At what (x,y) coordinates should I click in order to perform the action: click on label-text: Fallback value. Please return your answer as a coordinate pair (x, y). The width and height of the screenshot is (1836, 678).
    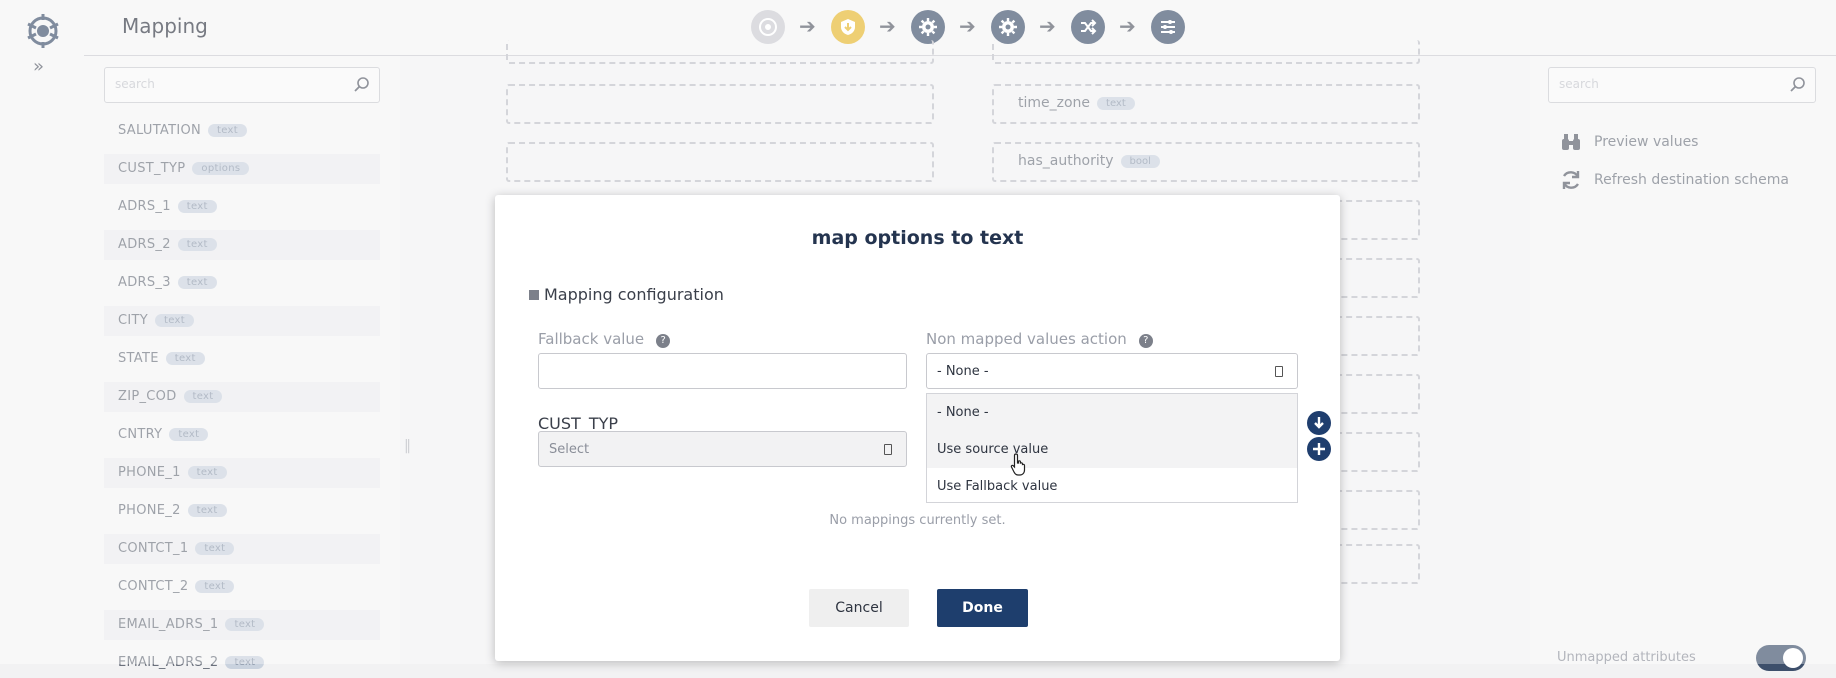
    Looking at the image, I should click on (591, 339).